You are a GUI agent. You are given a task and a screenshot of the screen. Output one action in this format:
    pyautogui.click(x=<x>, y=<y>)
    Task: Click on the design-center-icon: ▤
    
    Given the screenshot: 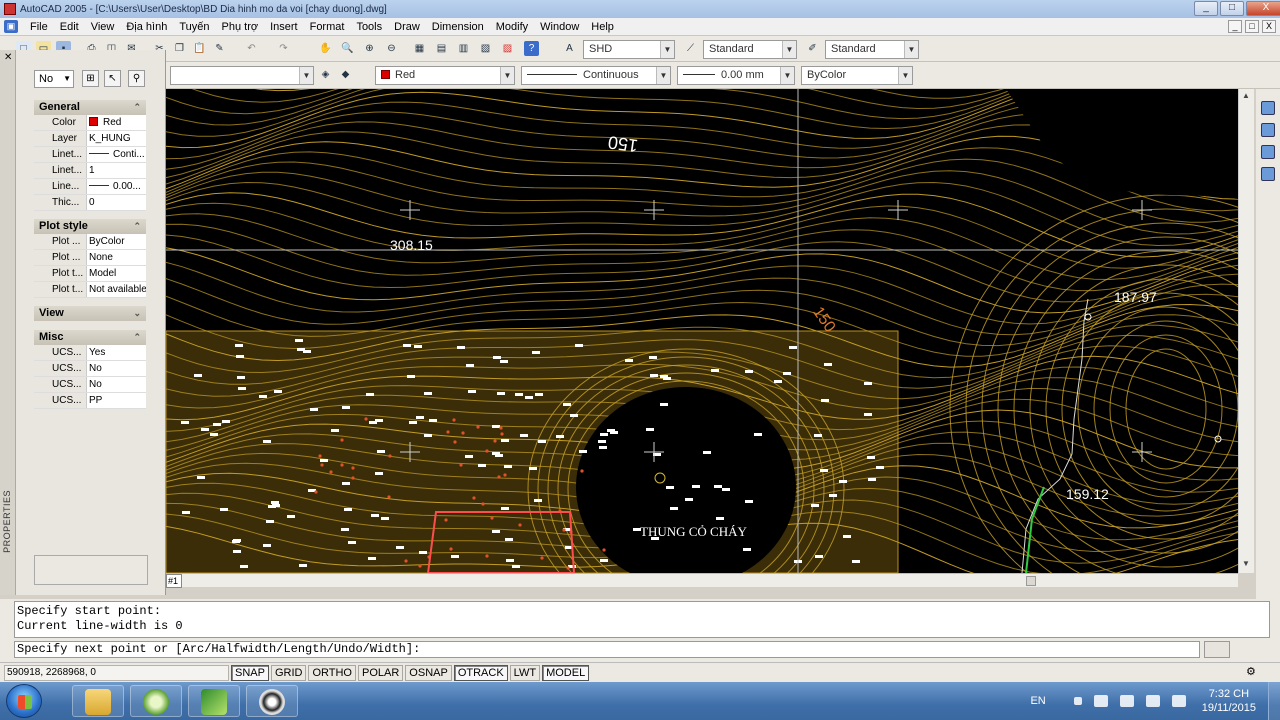 What is the action you would take?
    pyautogui.click(x=441, y=48)
    